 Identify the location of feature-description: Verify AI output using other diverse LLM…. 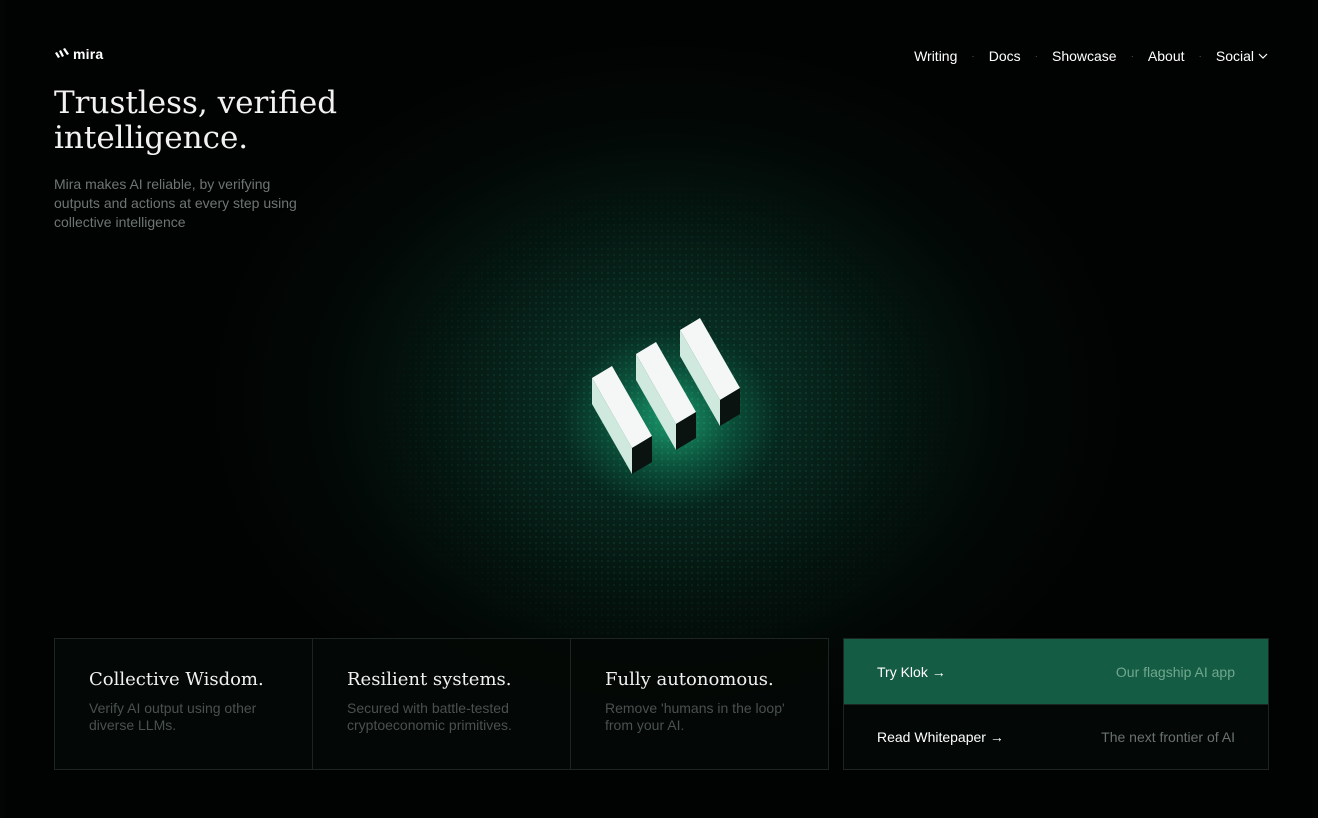
(173, 716).